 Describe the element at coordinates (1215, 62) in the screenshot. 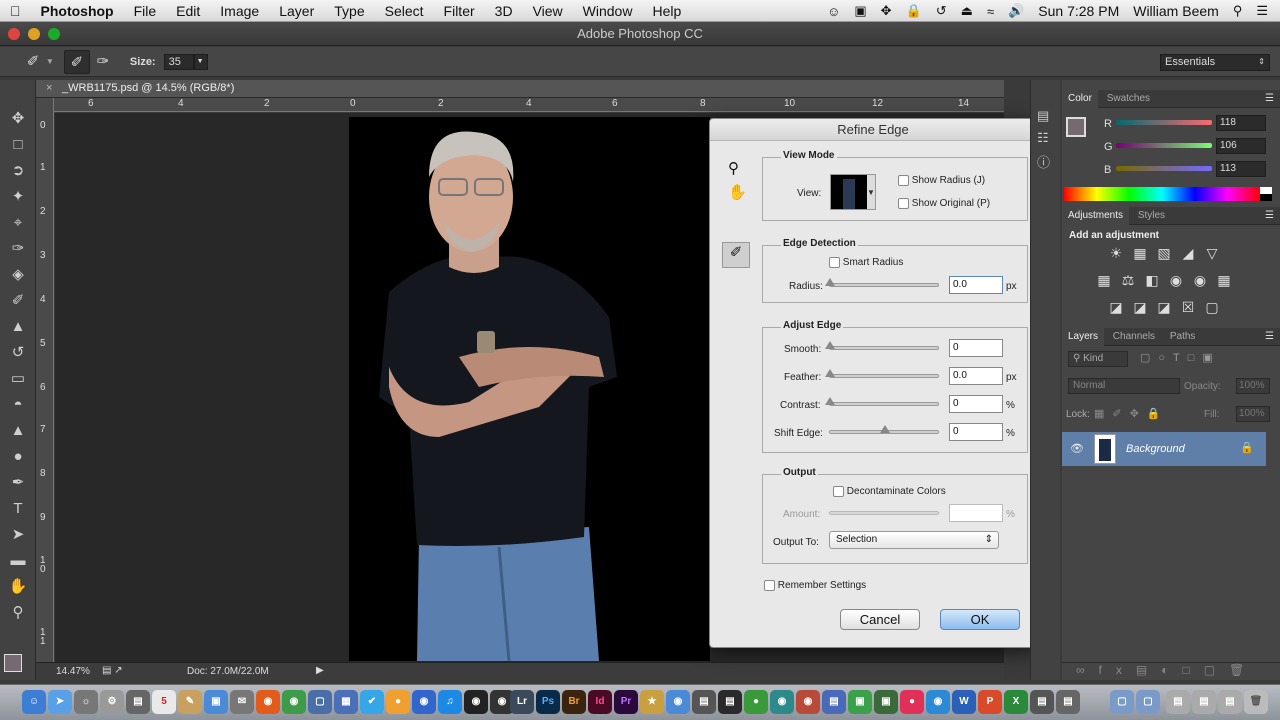

I see `workspace-select: Essentials ⇕` at that location.